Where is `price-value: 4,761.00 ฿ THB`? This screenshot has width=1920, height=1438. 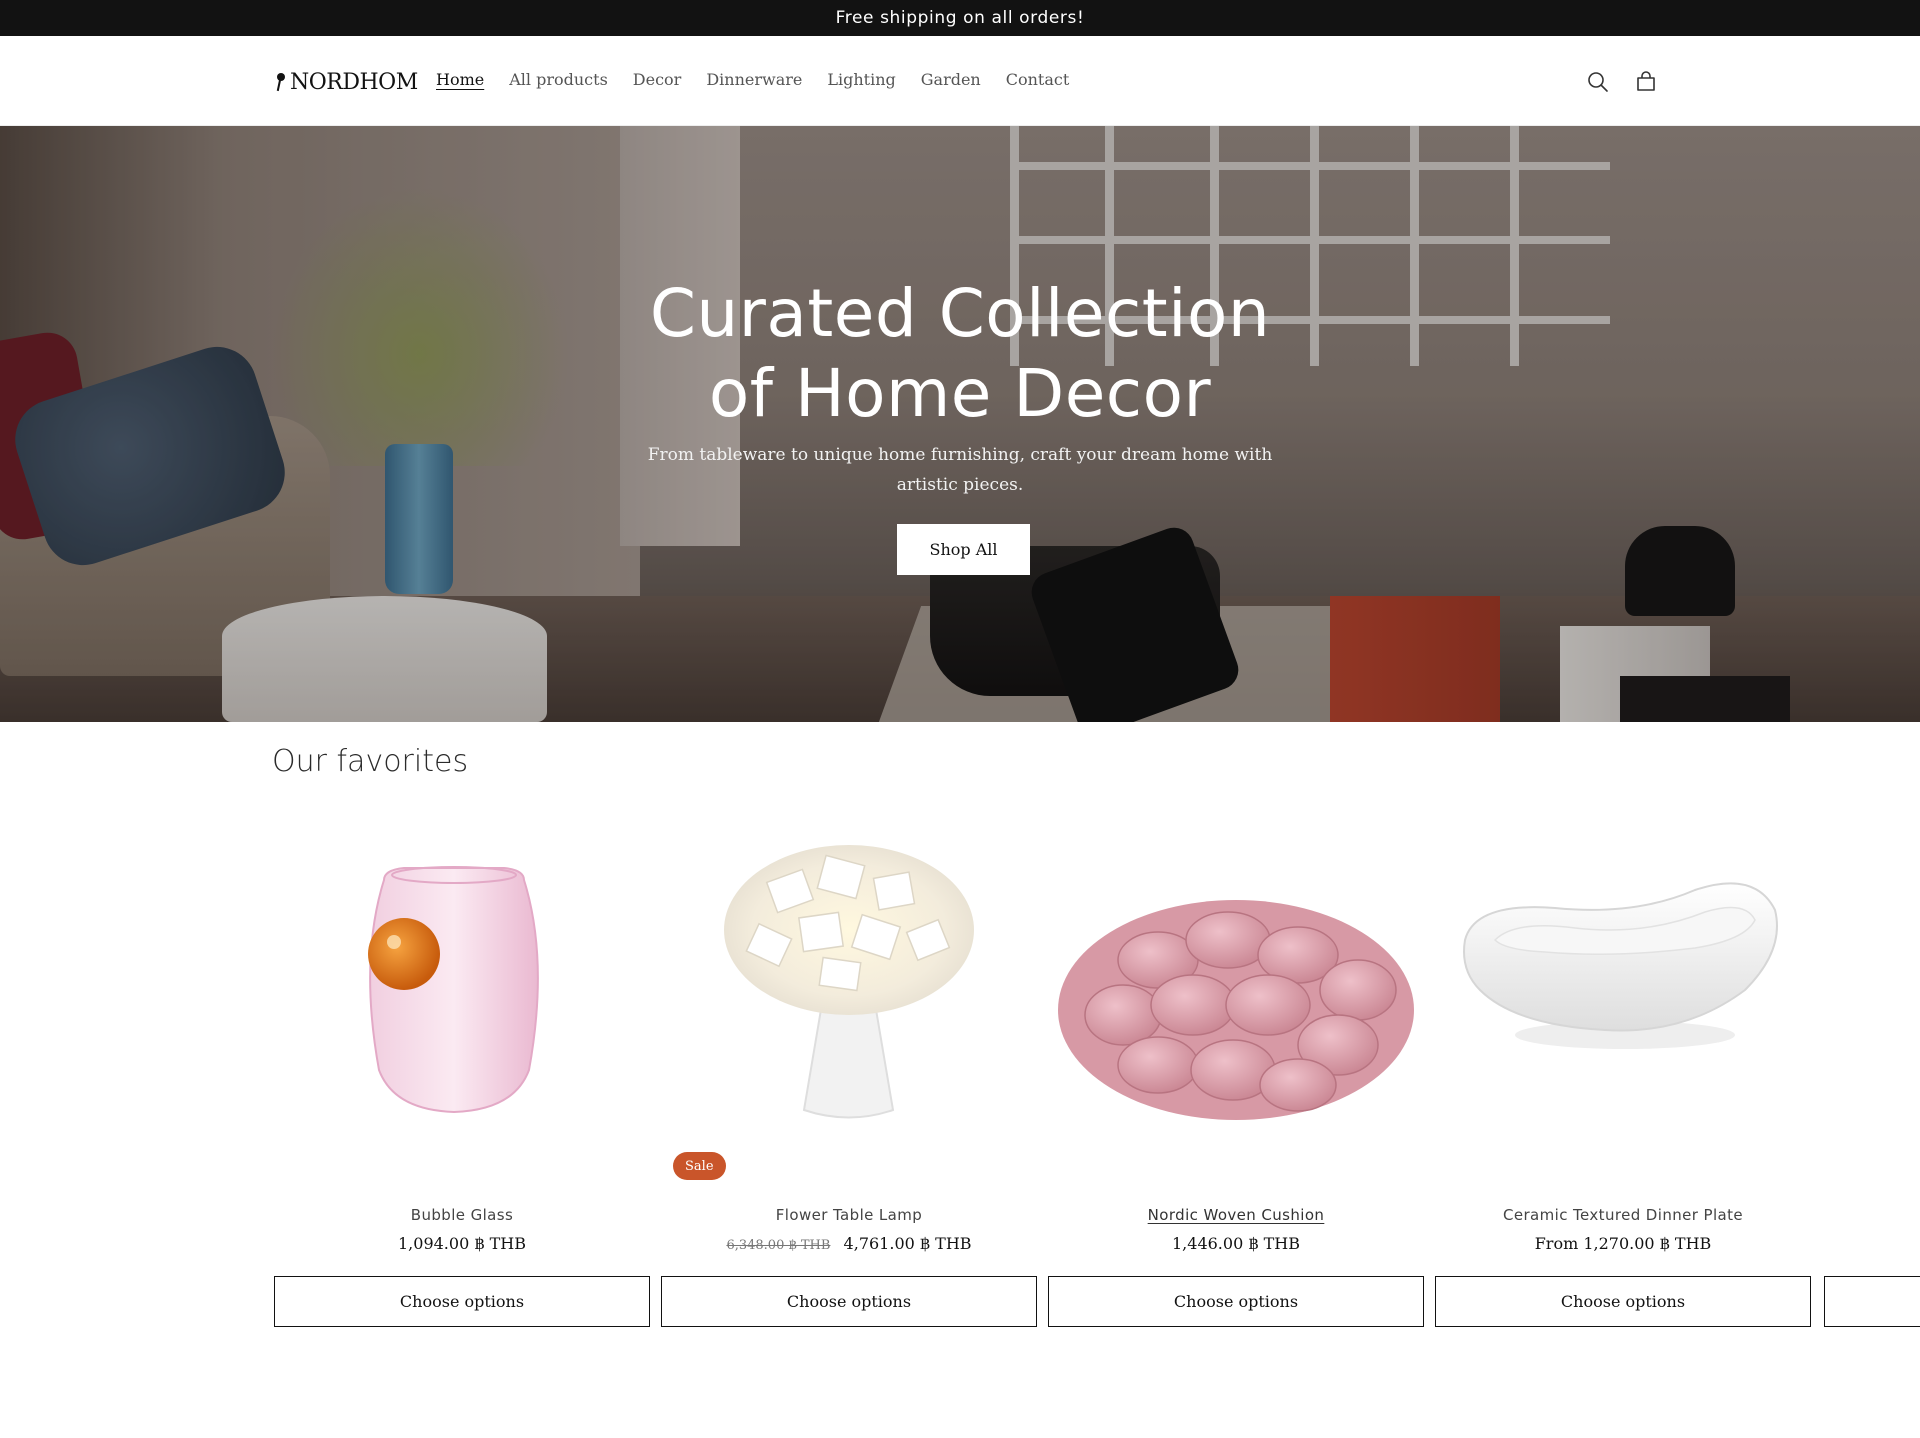 price-value: 4,761.00 ฿ THB is located at coordinates (907, 1243).